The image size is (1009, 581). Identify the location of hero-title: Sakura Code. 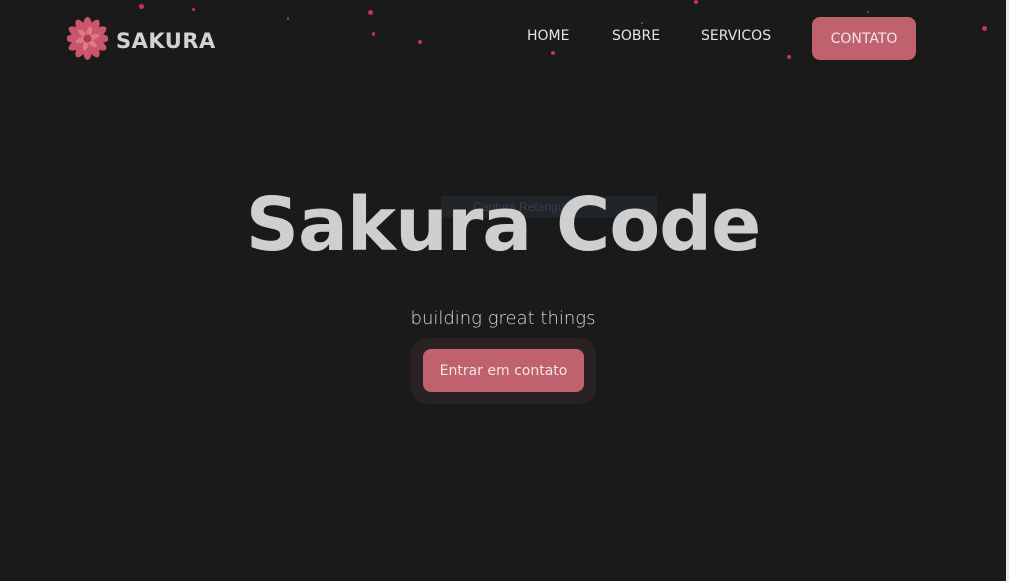
(503, 225).